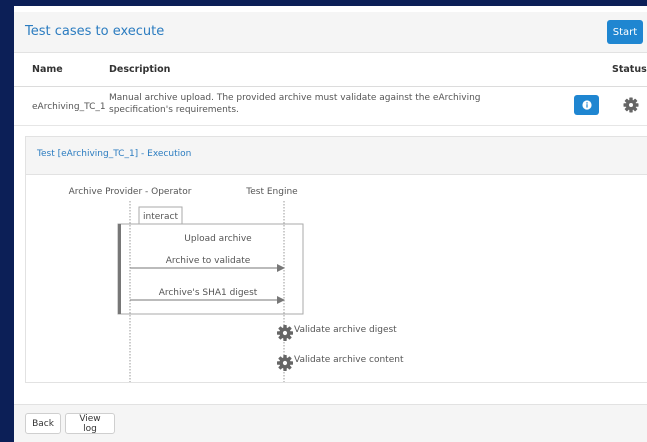  What do you see at coordinates (160, 217) in the screenshot?
I see `interact-frame-label: interact` at bounding box center [160, 217].